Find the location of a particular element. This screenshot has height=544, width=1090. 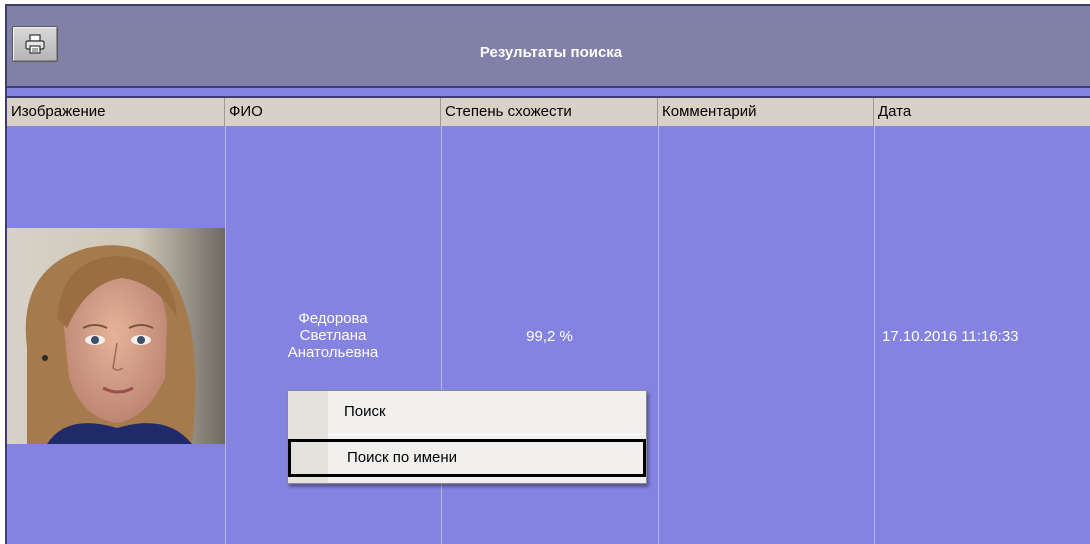

context-menu: Поиск Поиск по имени is located at coordinates (467, 437).